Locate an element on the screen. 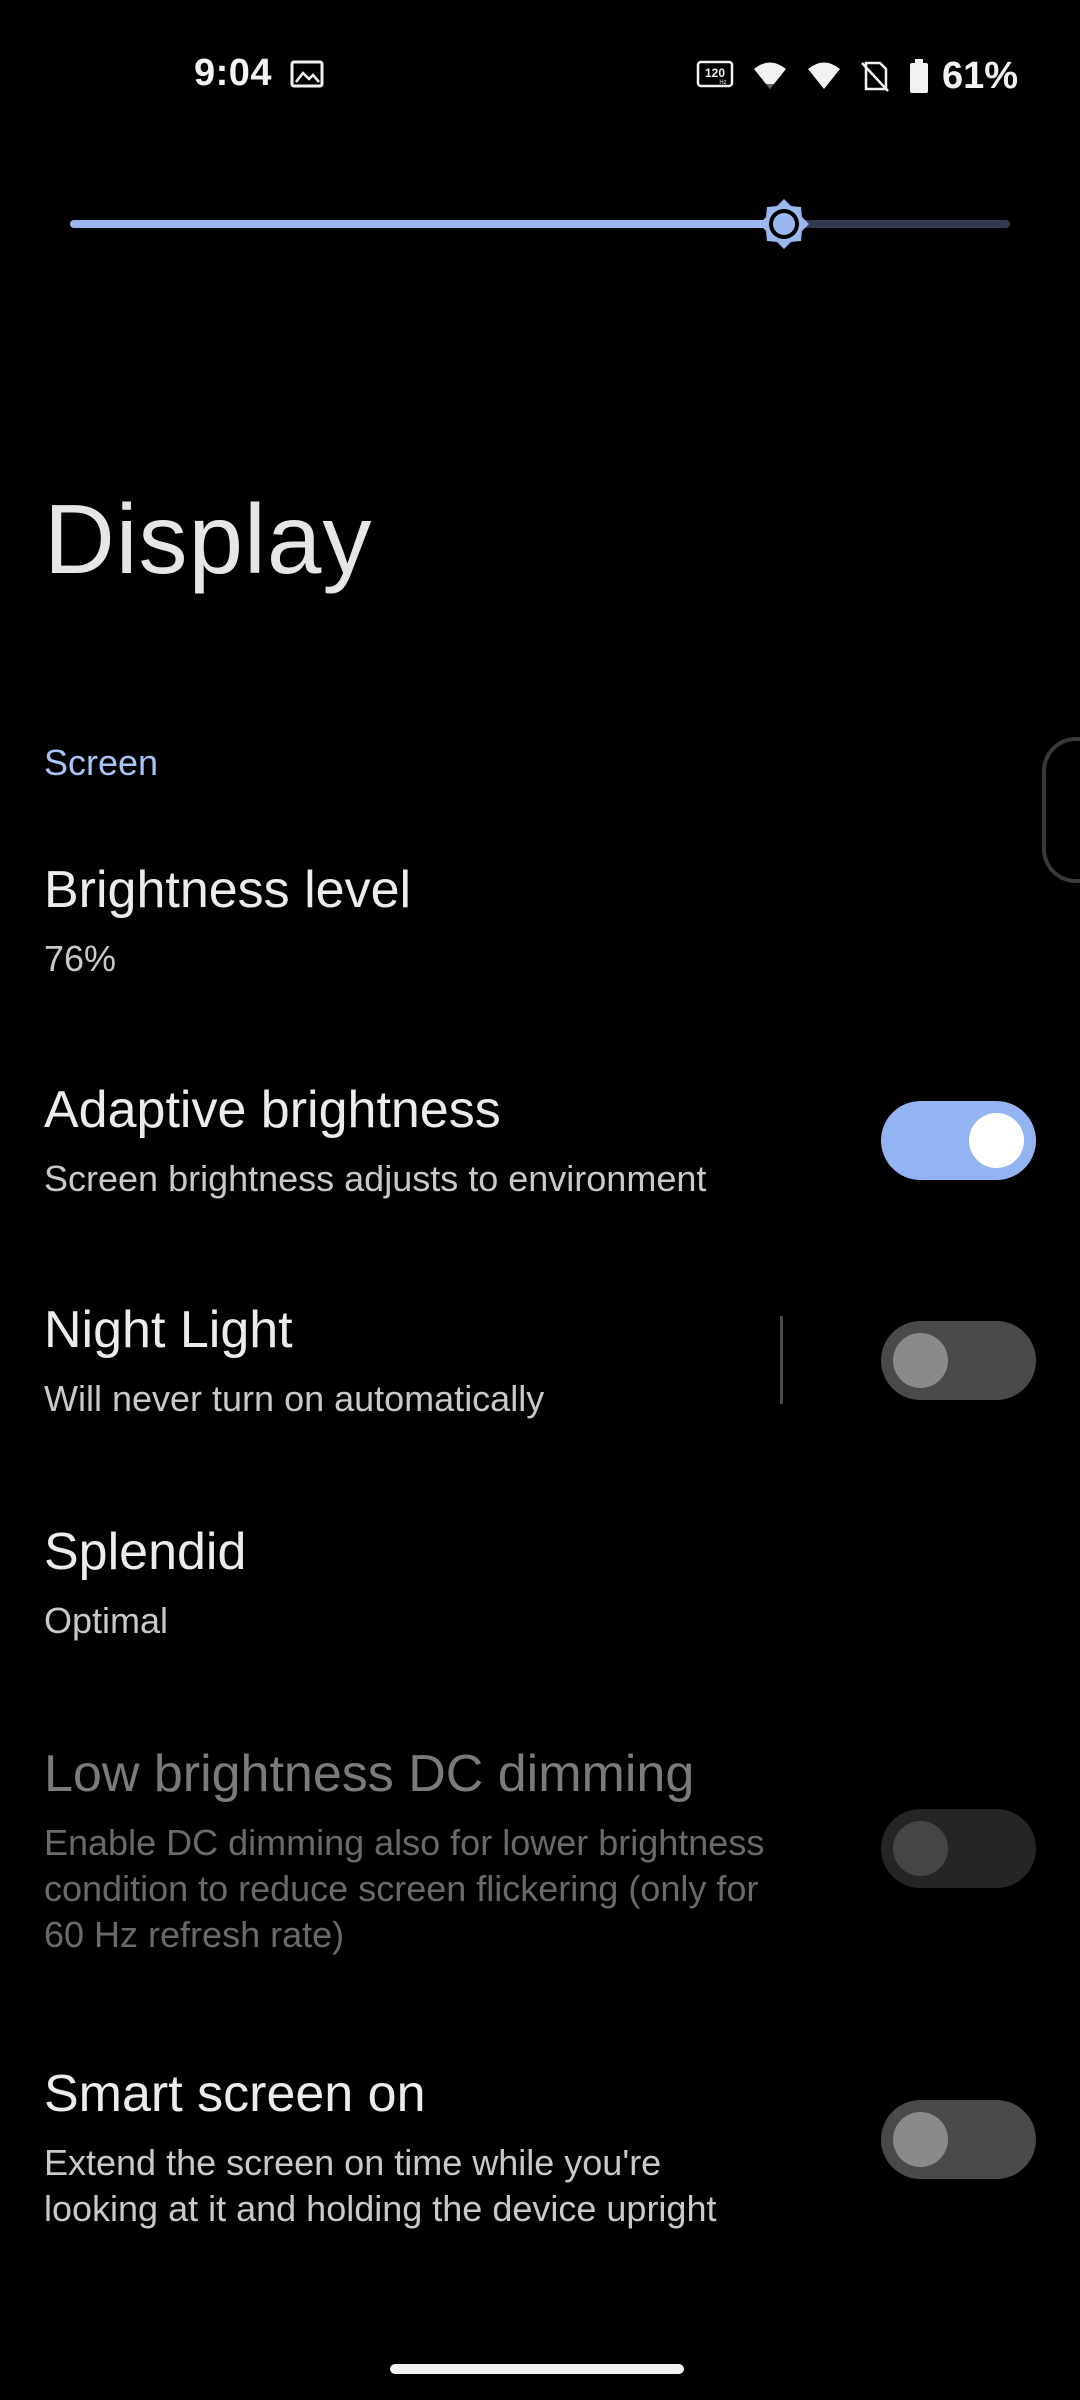  brightness-thumb-icon is located at coordinates (784, 224).